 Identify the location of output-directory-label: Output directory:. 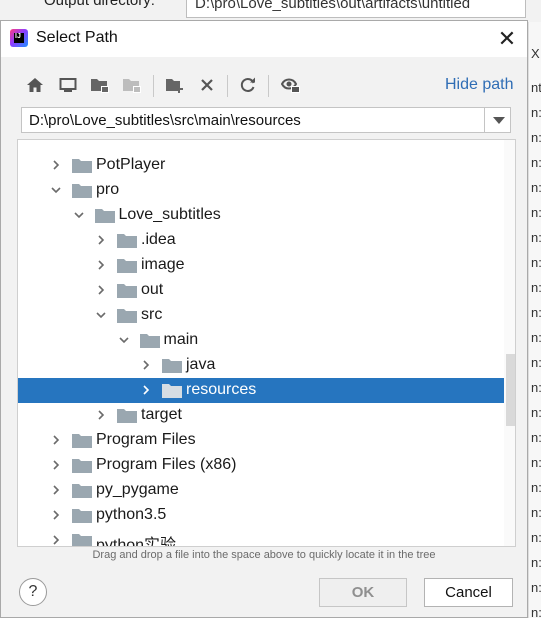
(99, 4).